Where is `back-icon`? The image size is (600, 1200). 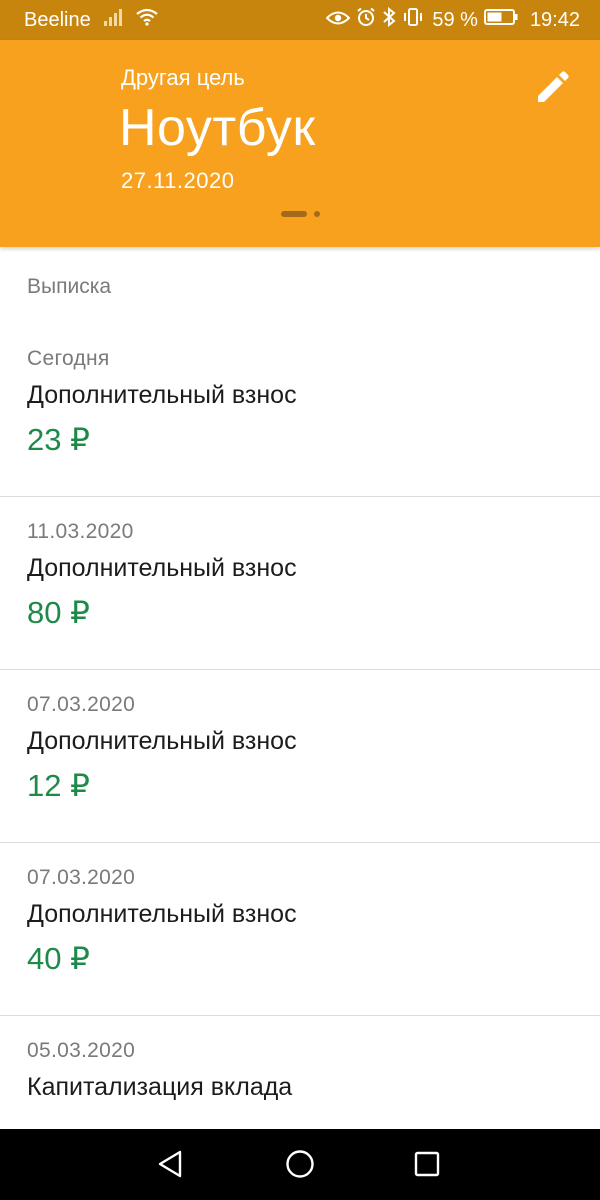 back-icon is located at coordinates (170, 1164).